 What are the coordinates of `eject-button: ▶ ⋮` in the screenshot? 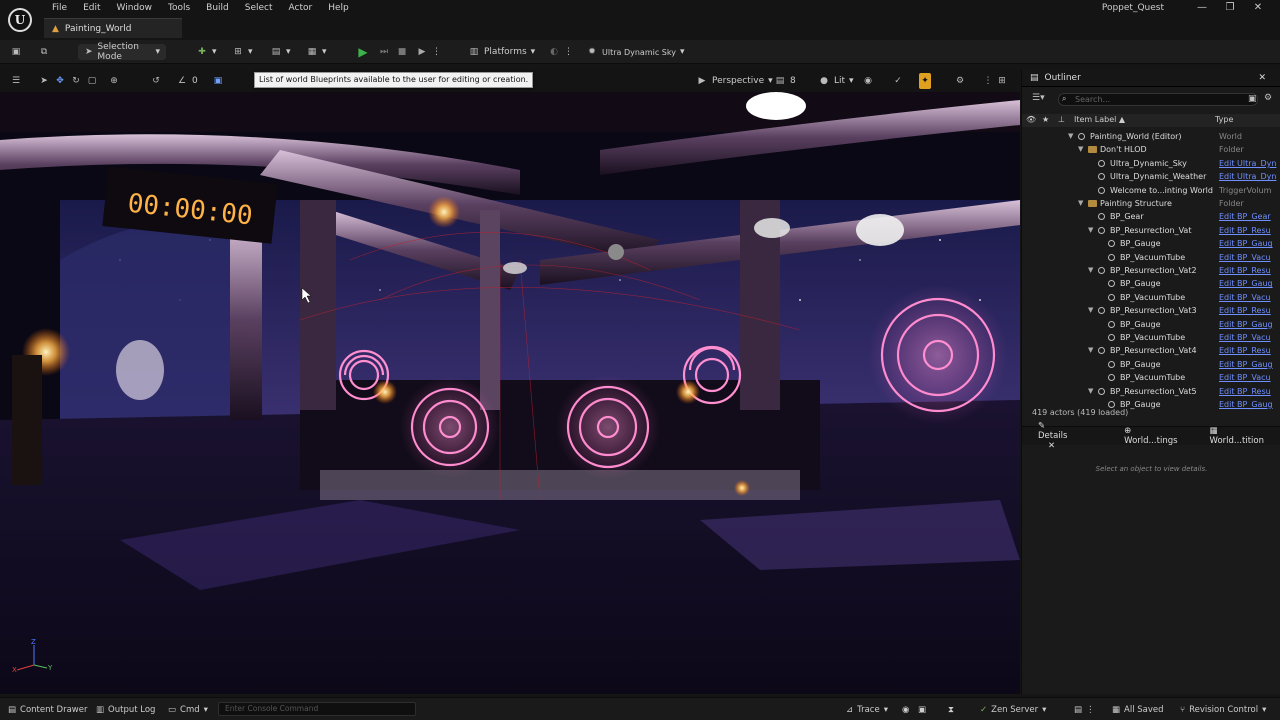 It's located at (428, 52).